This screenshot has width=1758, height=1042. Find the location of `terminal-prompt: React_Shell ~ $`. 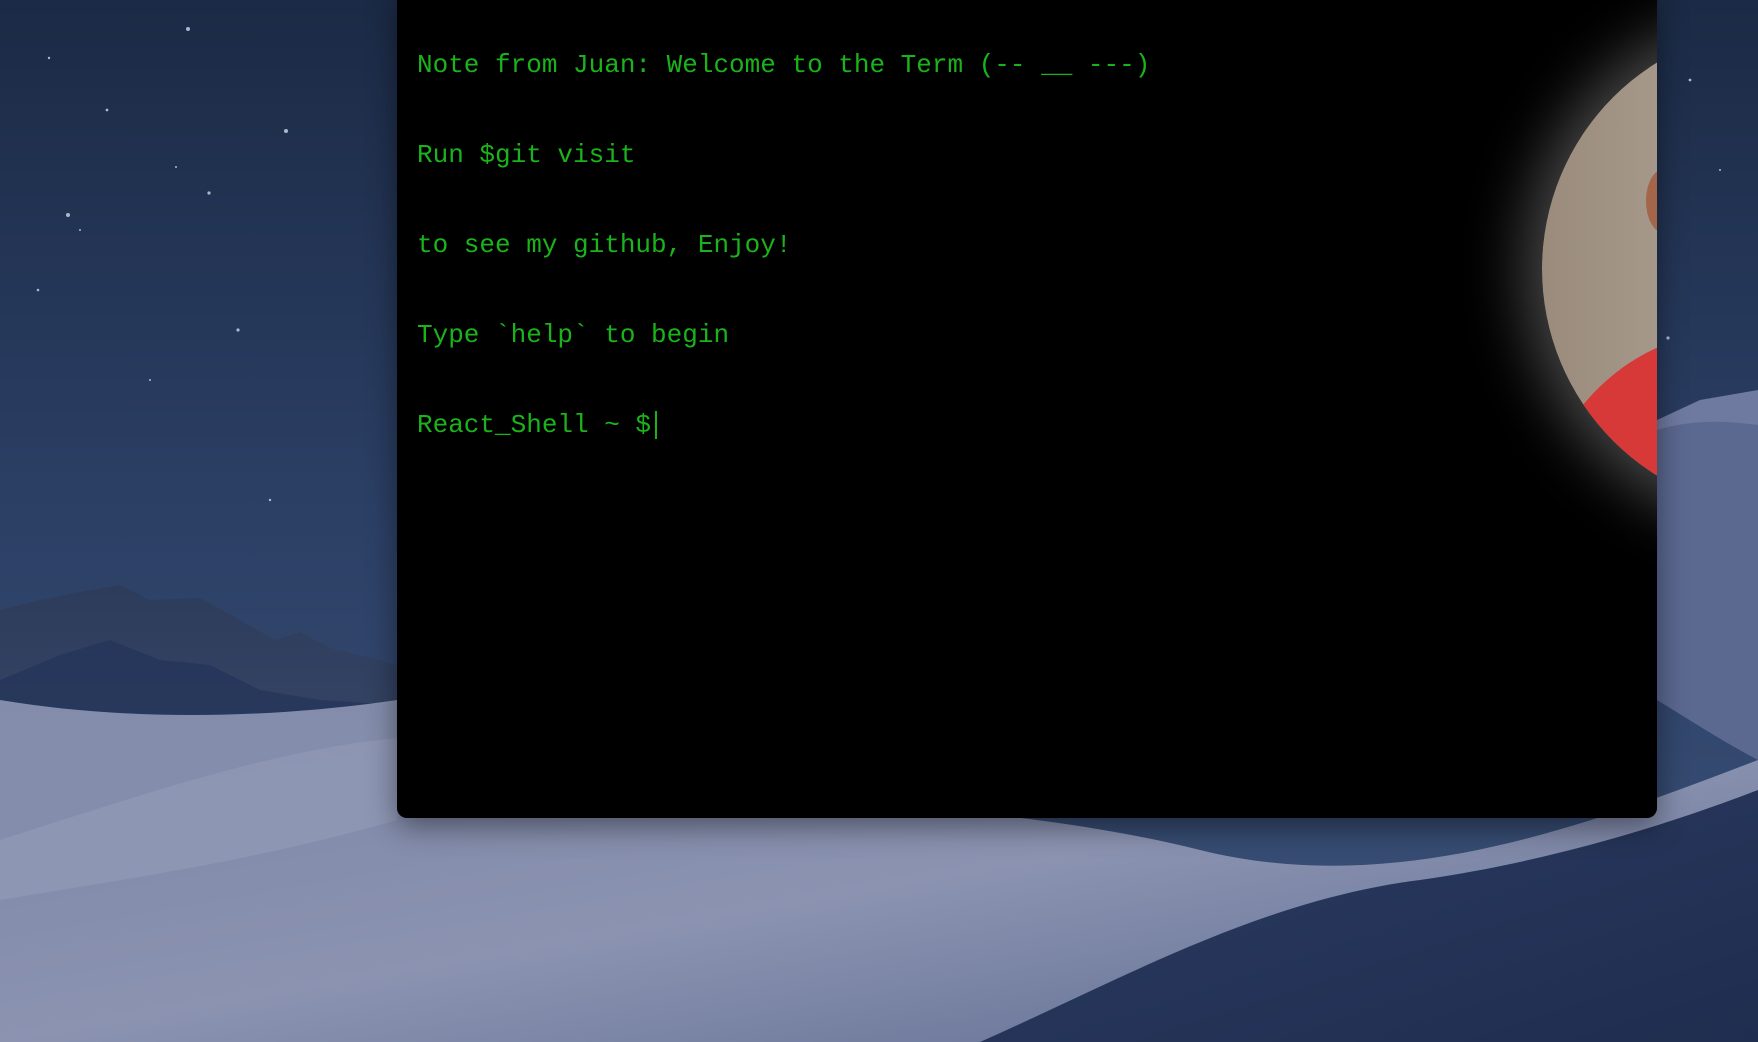

terminal-prompt: React_Shell ~ $ is located at coordinates (534, 425).